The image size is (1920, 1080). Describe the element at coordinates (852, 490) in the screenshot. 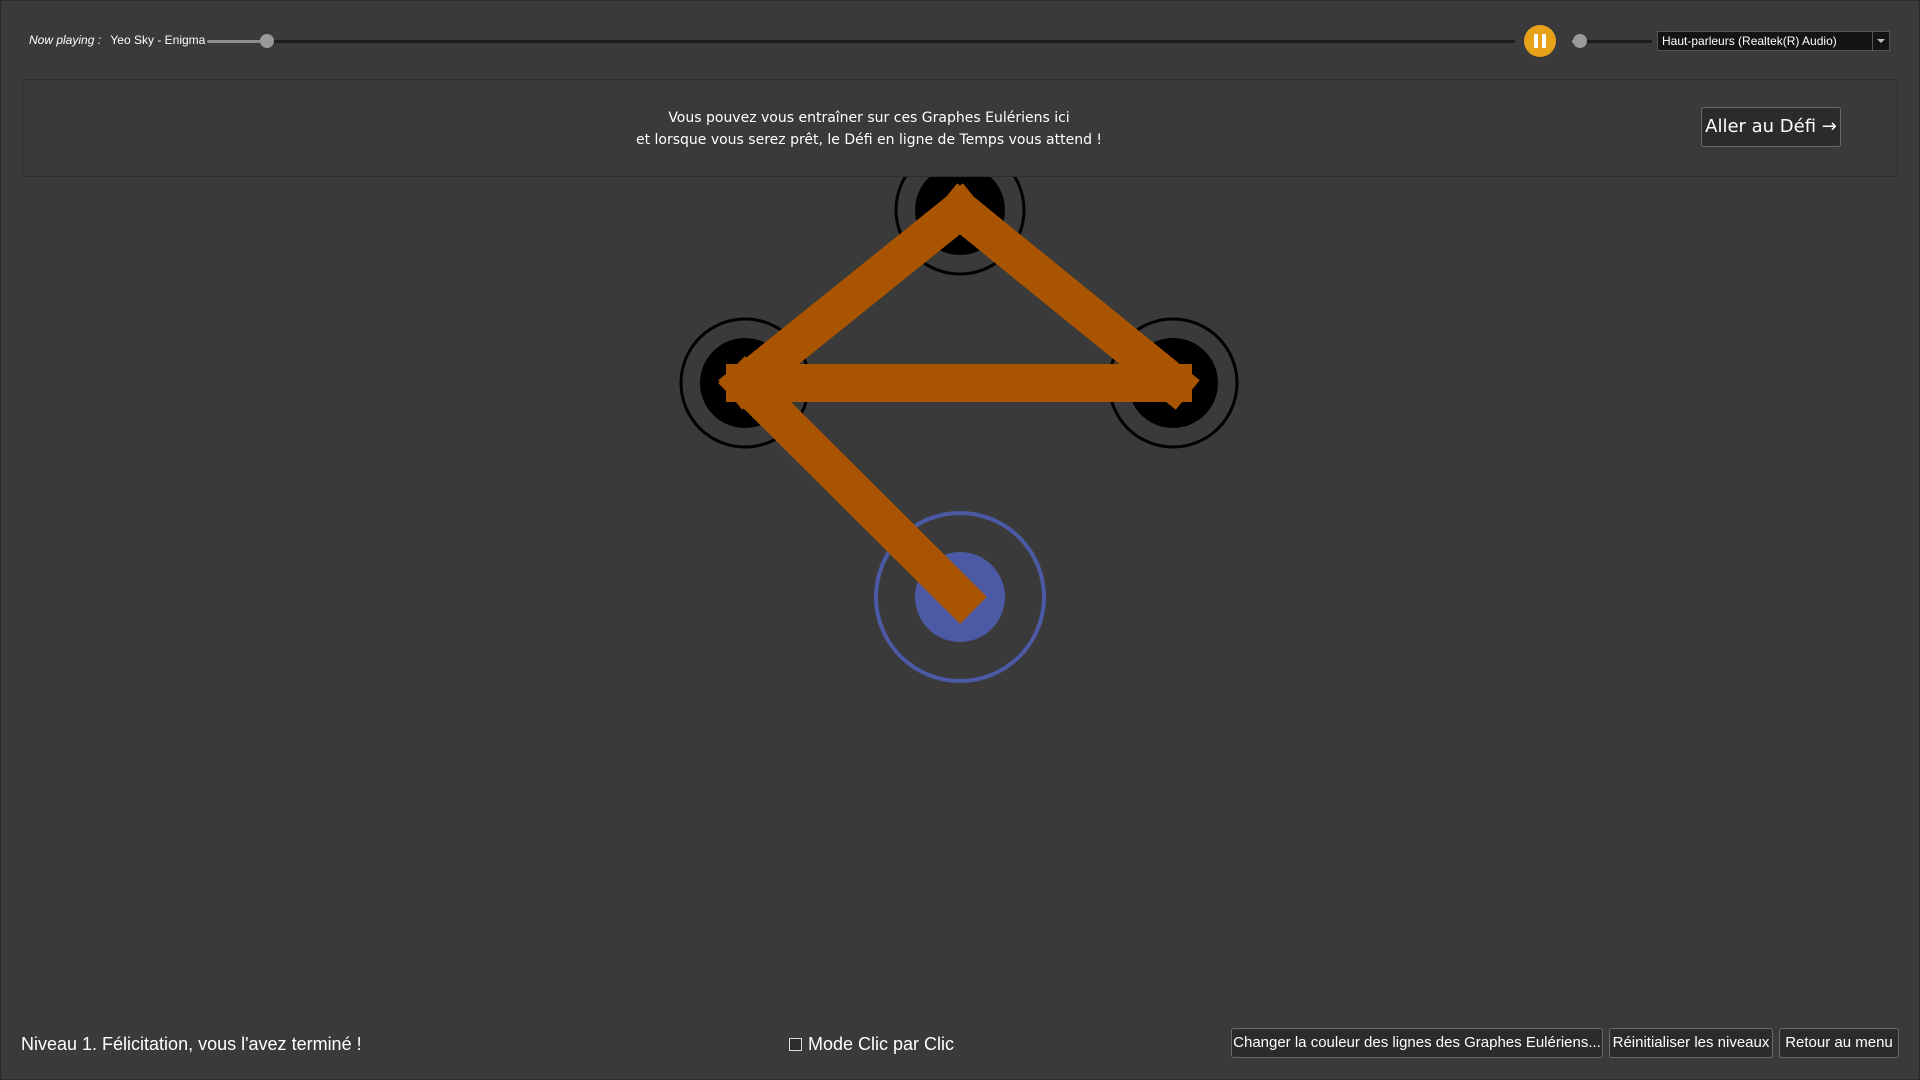

I see `graph-edge-left-bottom` at that location.